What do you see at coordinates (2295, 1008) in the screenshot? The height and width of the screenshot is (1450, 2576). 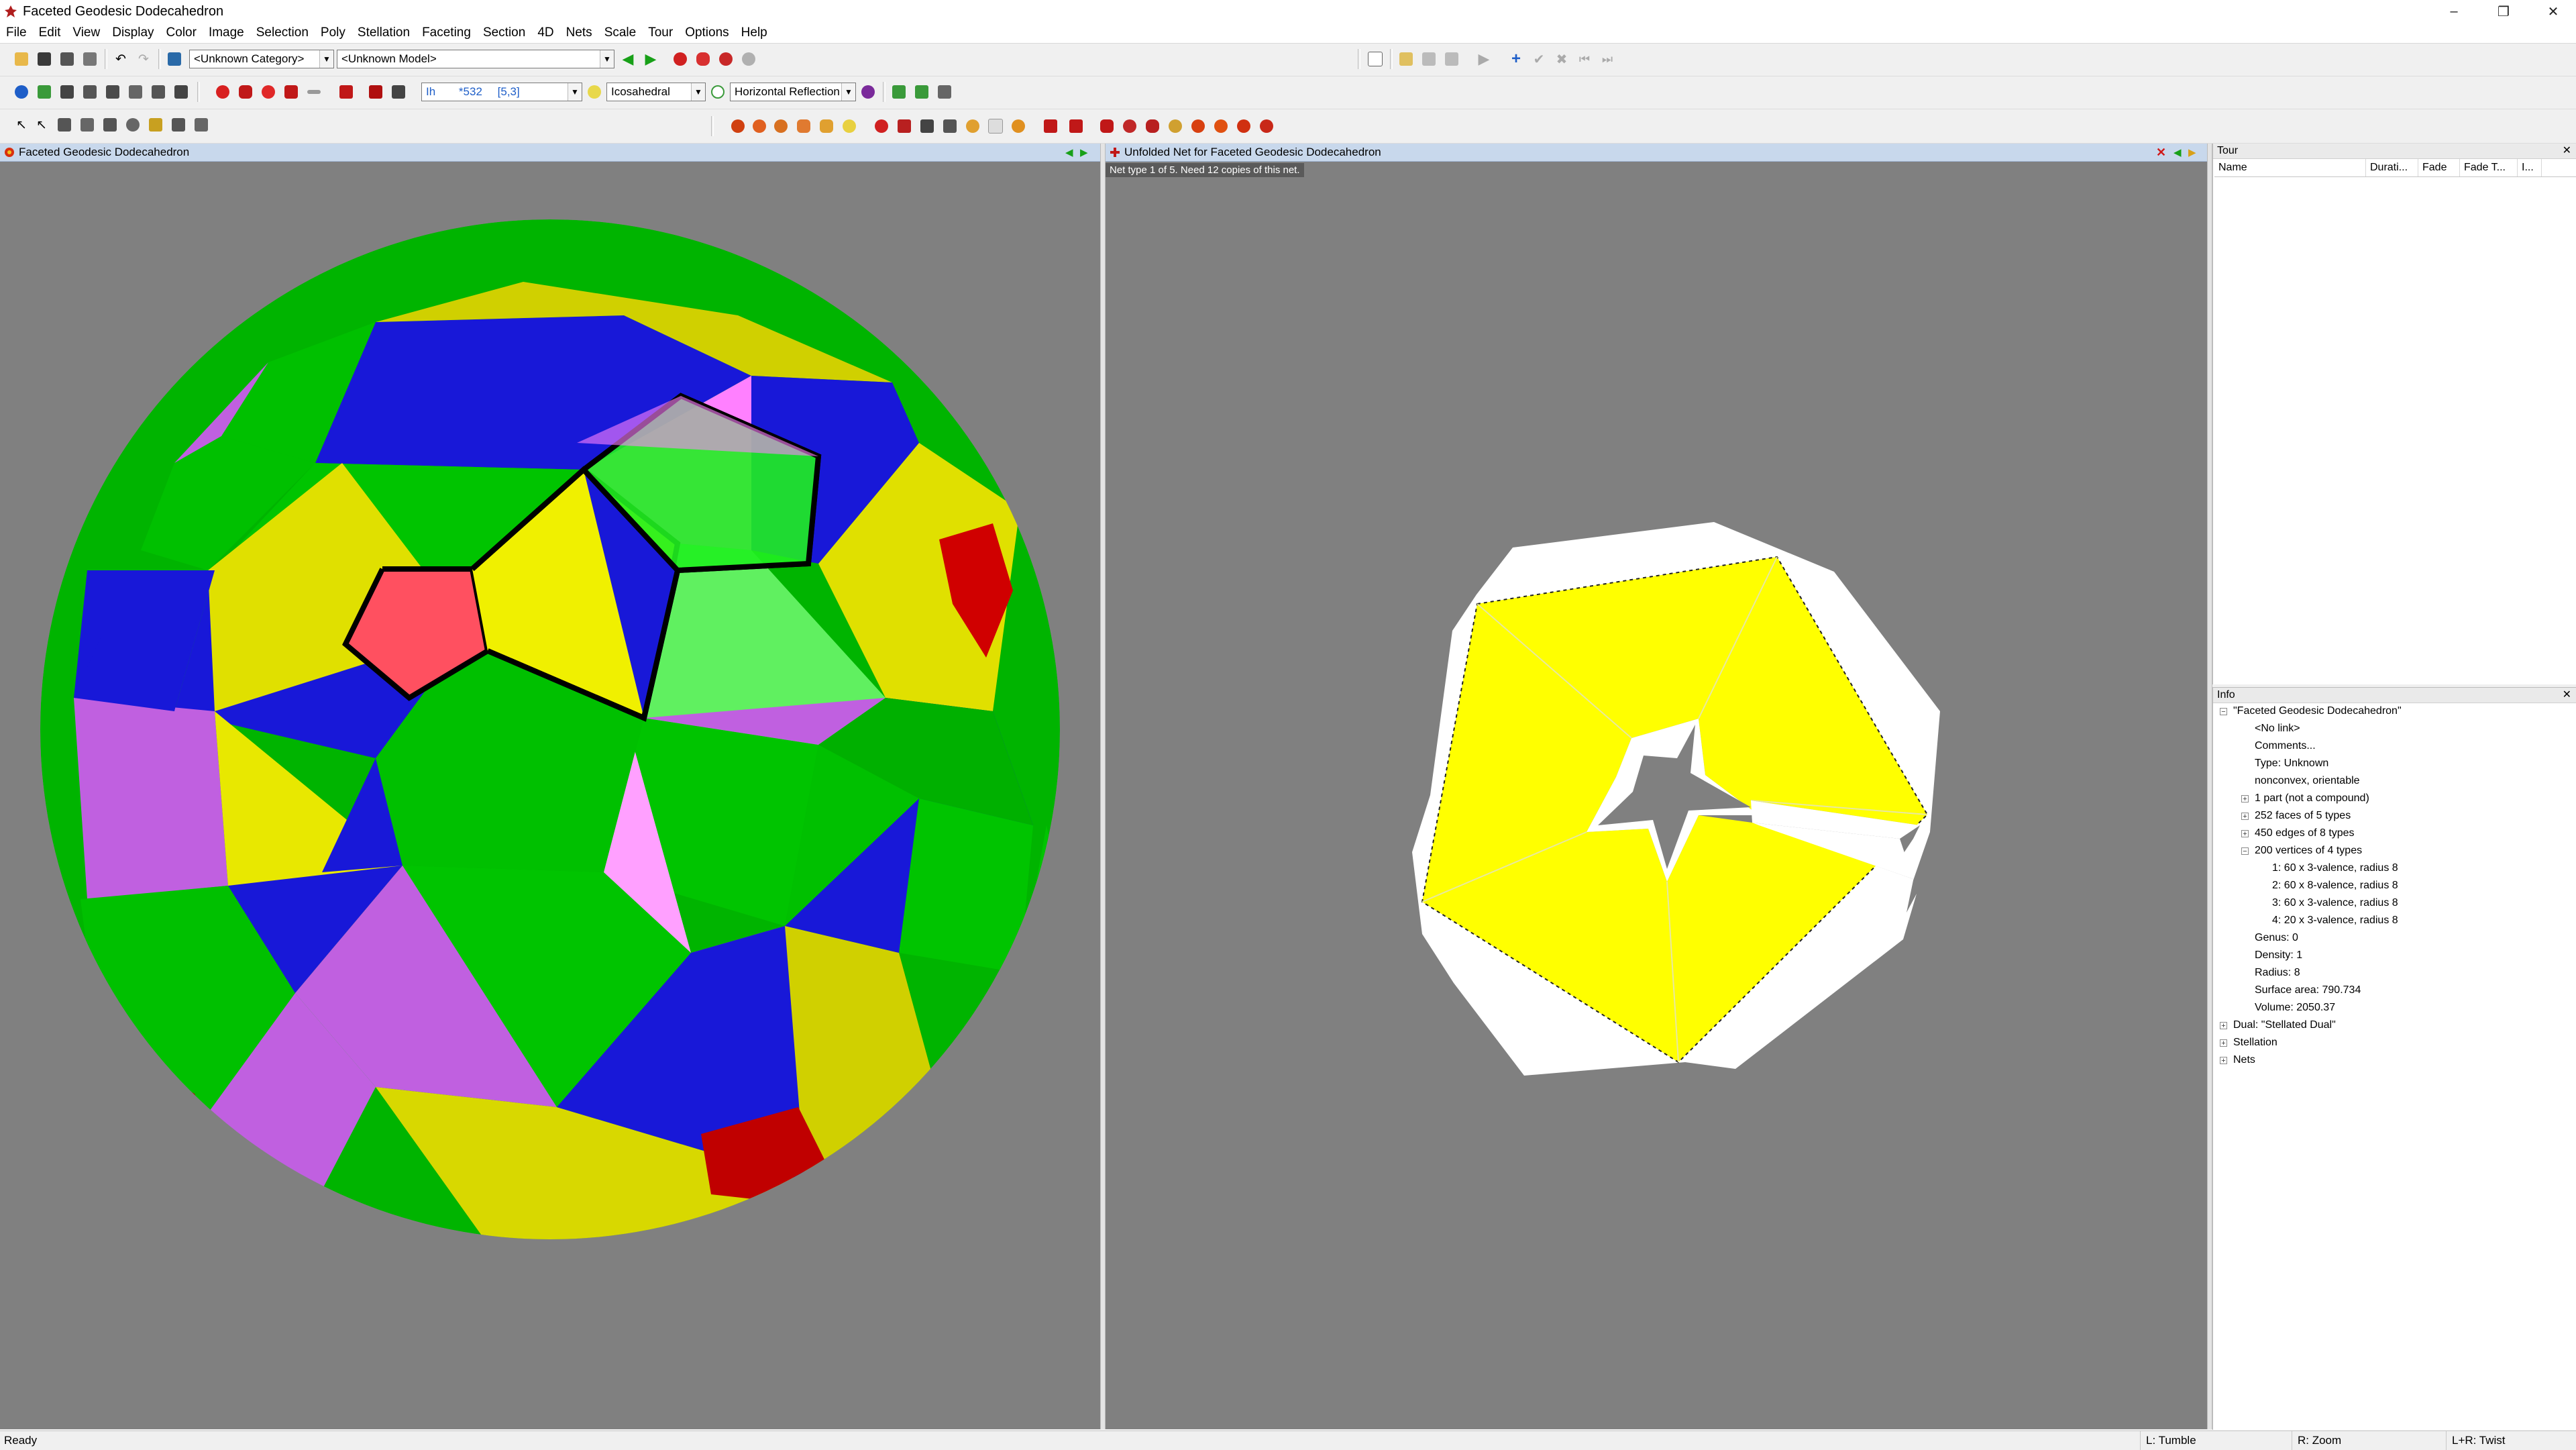 I see `info-tree-item: Volume: 2050.37` at bounding box center [2295, 1008].